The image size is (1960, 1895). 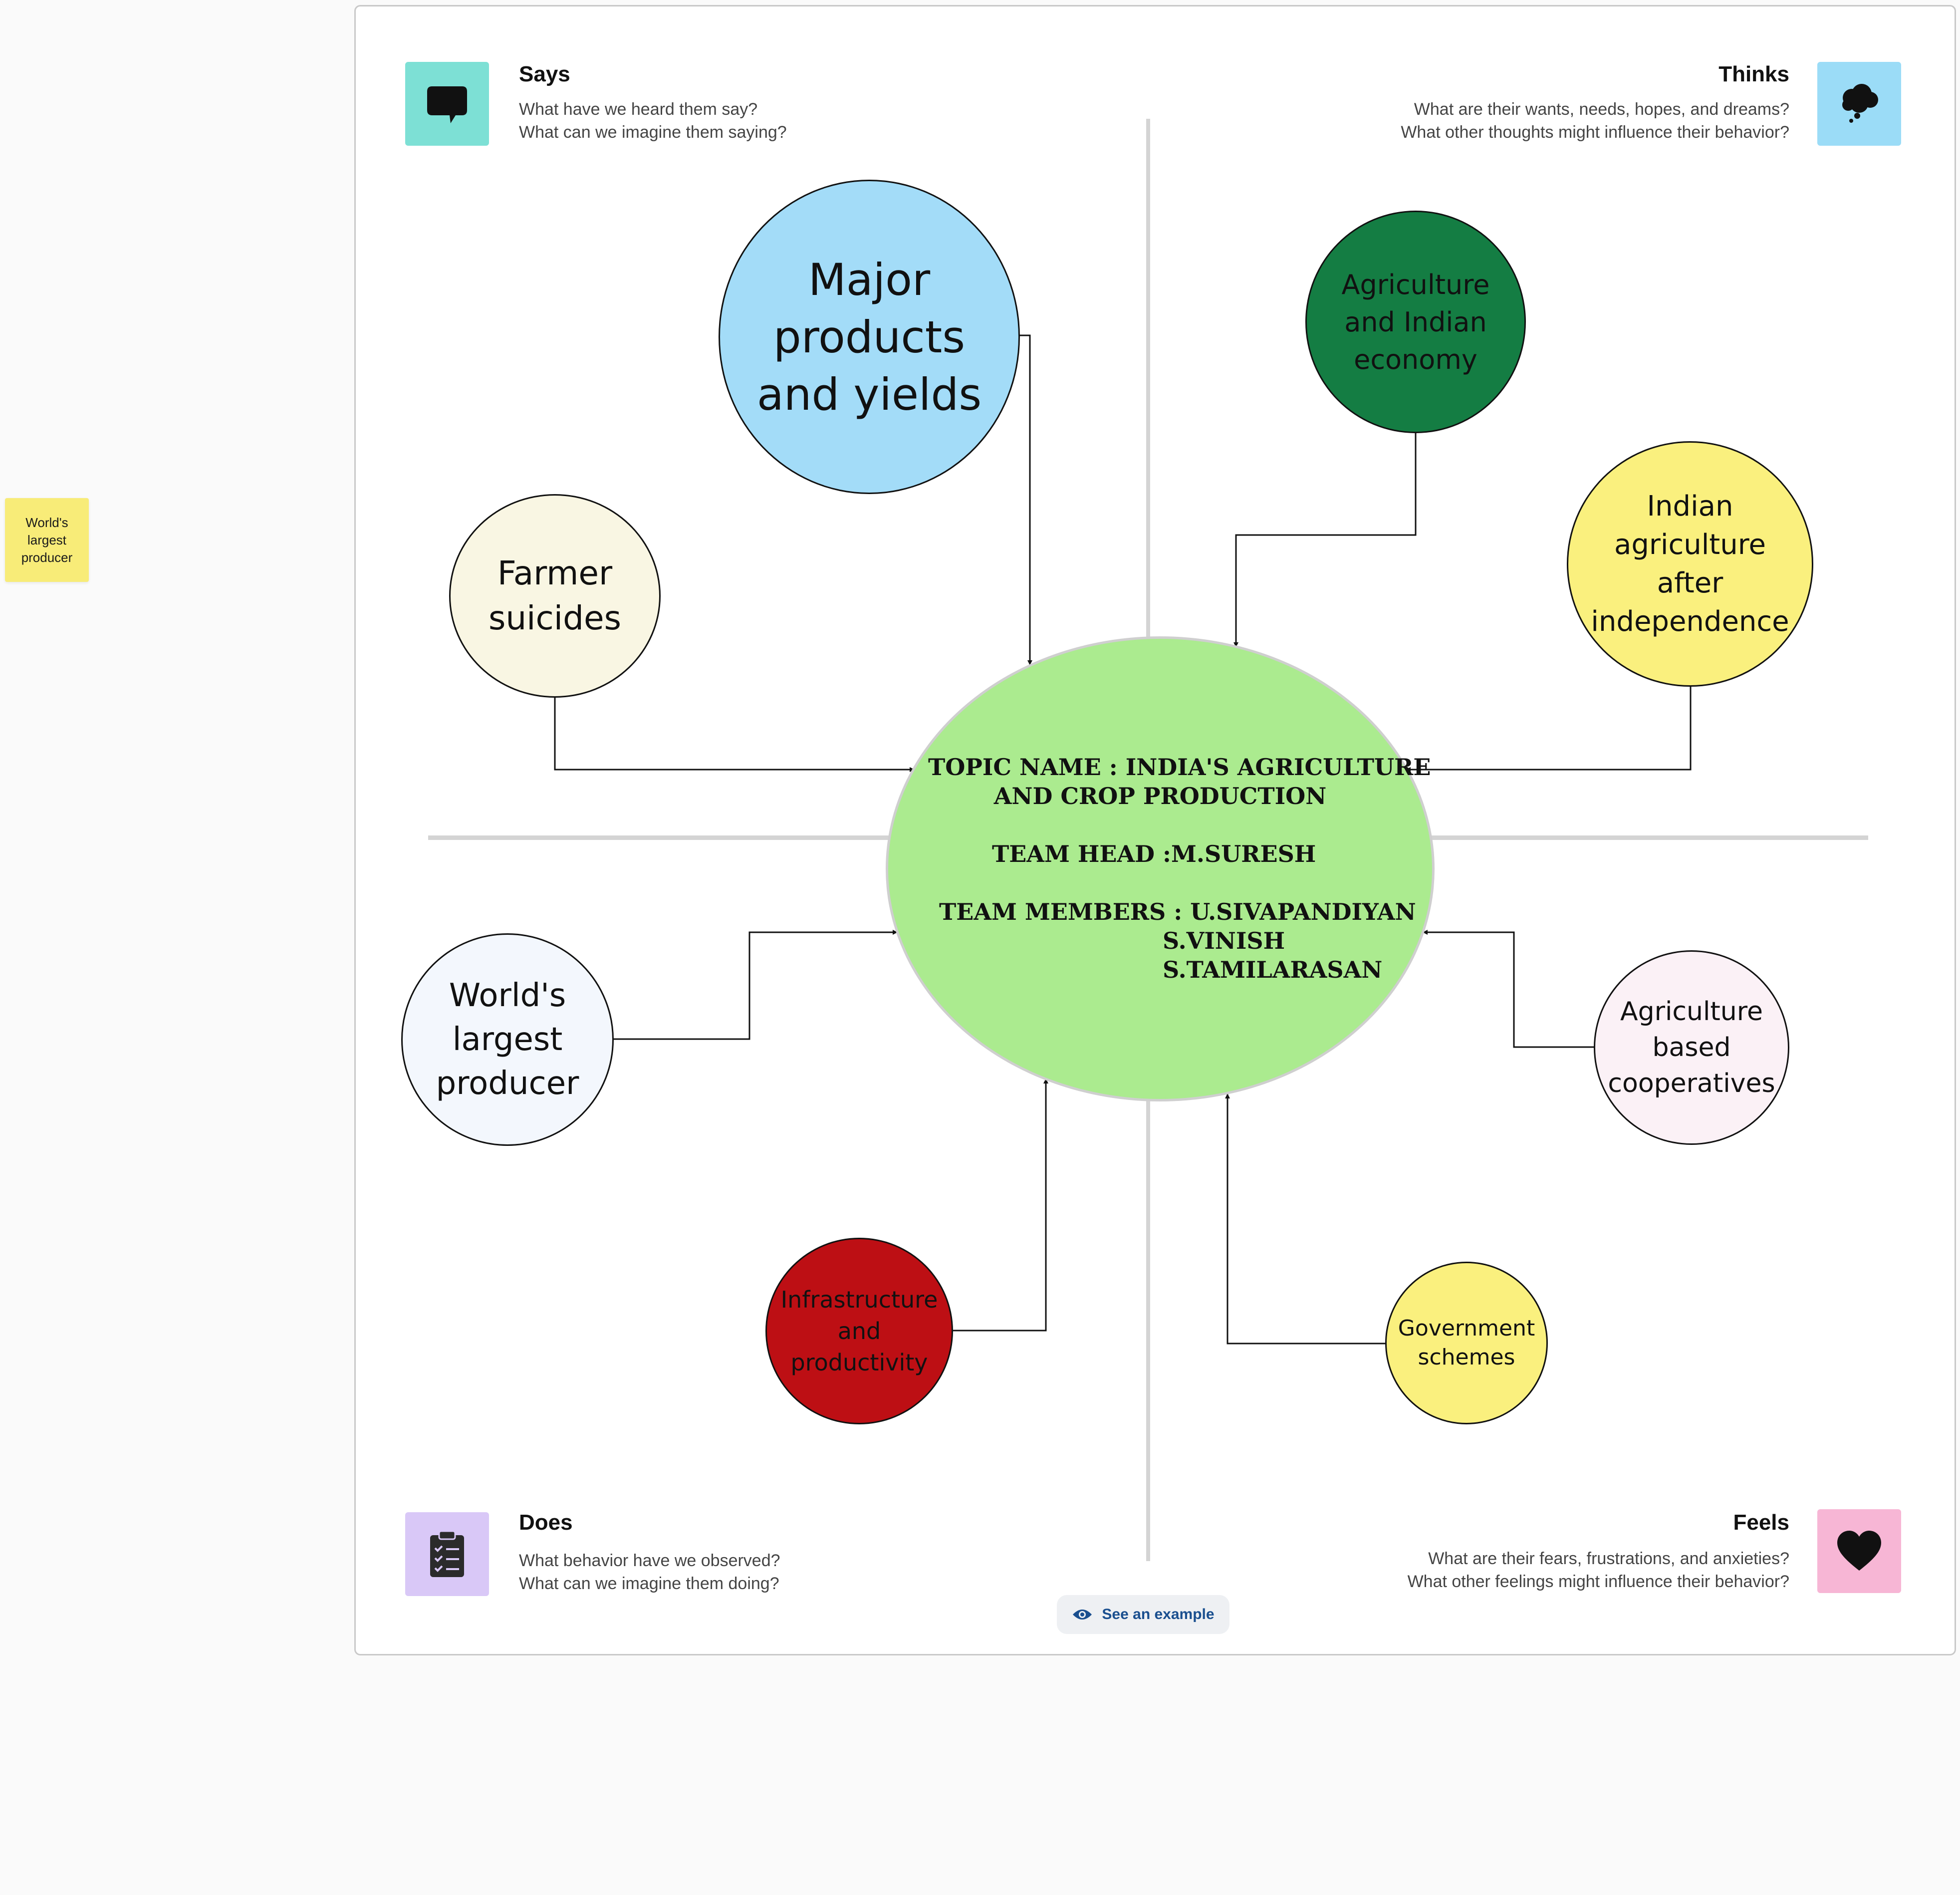 What do you see at coordinates (859, 1331) in the screenshot?
I see `node-infrastructure: Infrastructure and productivity` at bounding box center [859, 1331].